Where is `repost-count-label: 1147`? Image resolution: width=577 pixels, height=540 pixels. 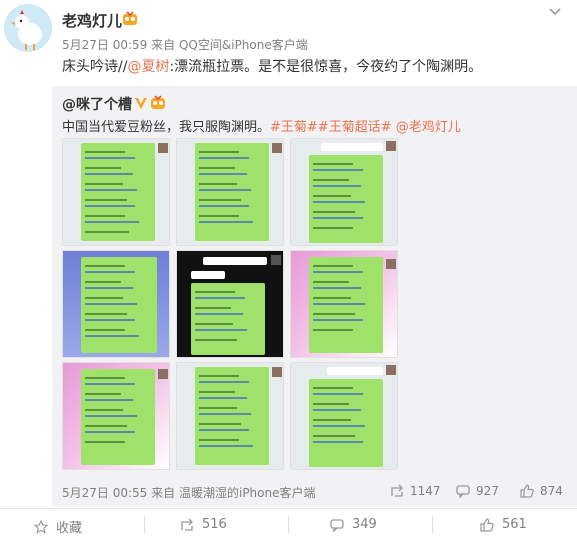
repost-count-label: 1147 is located at coordinates (425, 491).